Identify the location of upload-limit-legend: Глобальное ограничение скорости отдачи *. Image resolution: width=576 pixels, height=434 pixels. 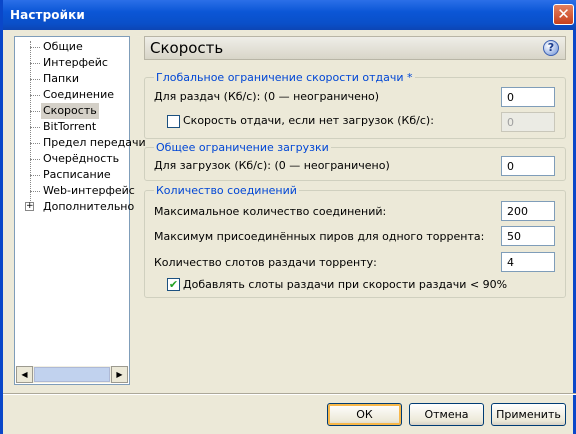
(284, 77).